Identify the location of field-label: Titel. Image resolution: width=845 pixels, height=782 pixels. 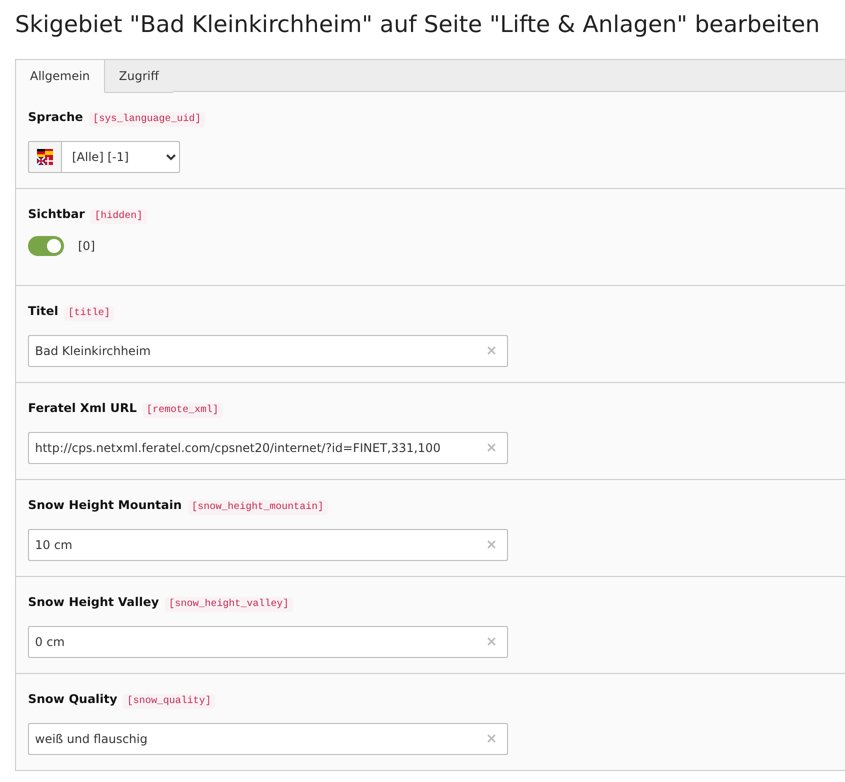
(43, 311).